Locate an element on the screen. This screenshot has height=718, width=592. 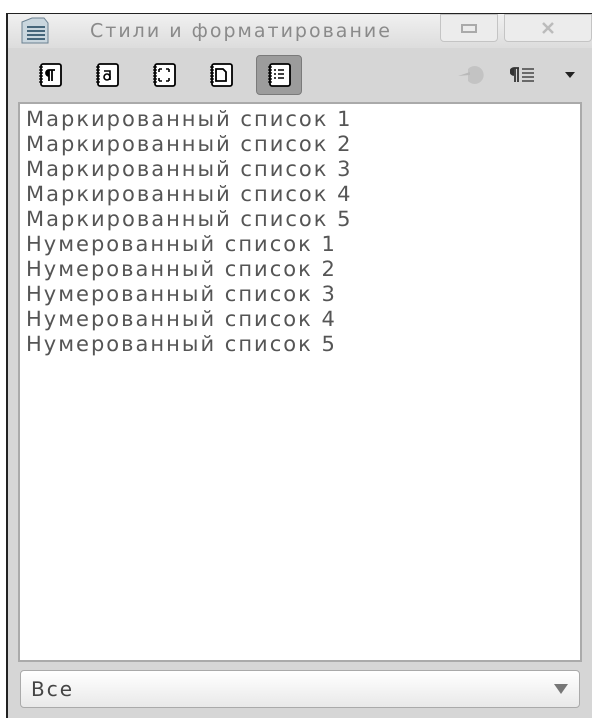
style-list-item: Нумерованный список 3 is located at coordinates (181, 294).